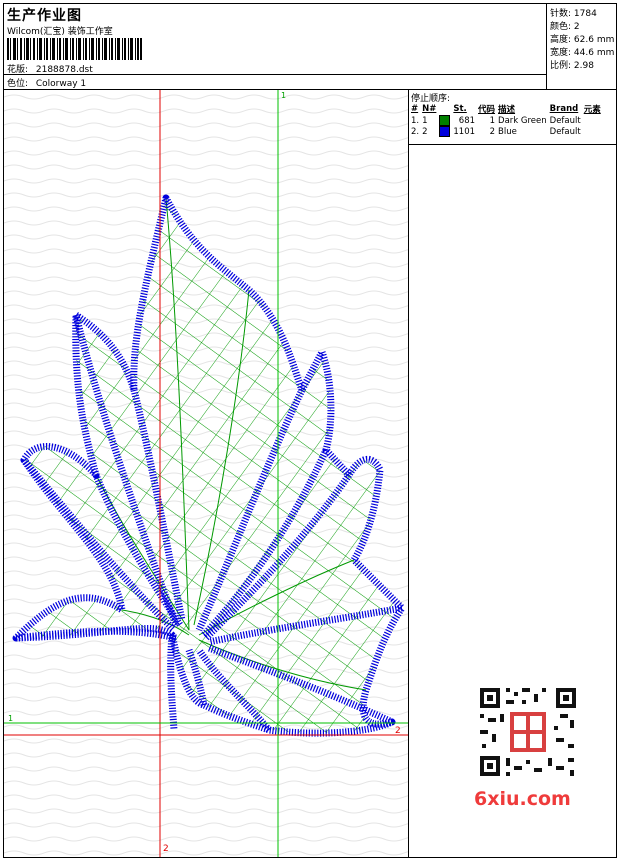  I want to click on stat-width: 宽度: 44.6 mm, so click(582, 53).